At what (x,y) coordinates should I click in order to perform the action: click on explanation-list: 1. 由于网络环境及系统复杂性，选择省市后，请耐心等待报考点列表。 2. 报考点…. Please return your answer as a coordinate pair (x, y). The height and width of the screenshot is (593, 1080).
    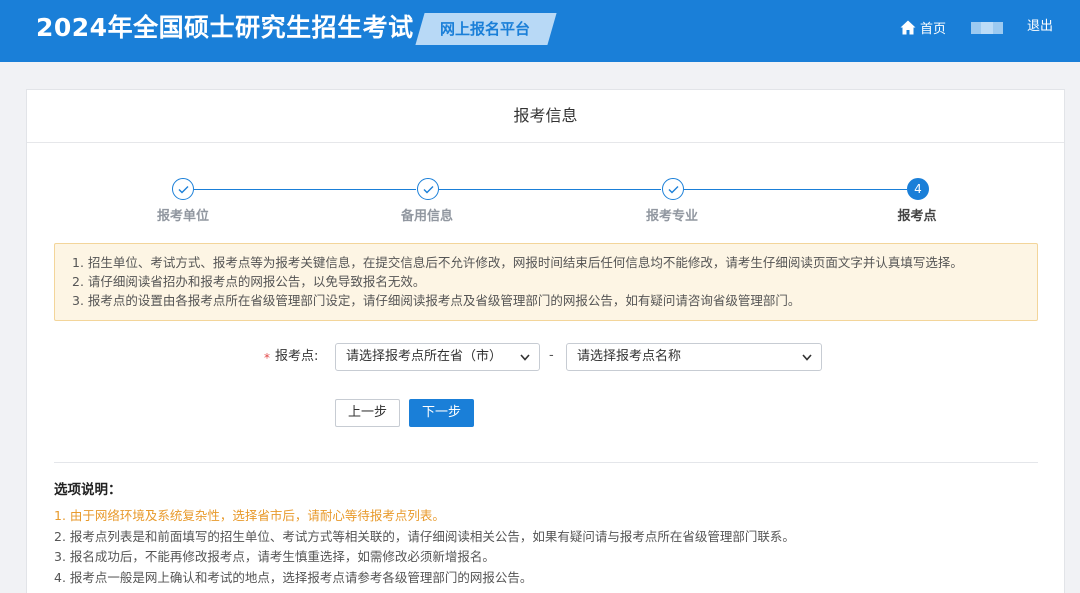
    Looking at the image, I should click on (554, 547).